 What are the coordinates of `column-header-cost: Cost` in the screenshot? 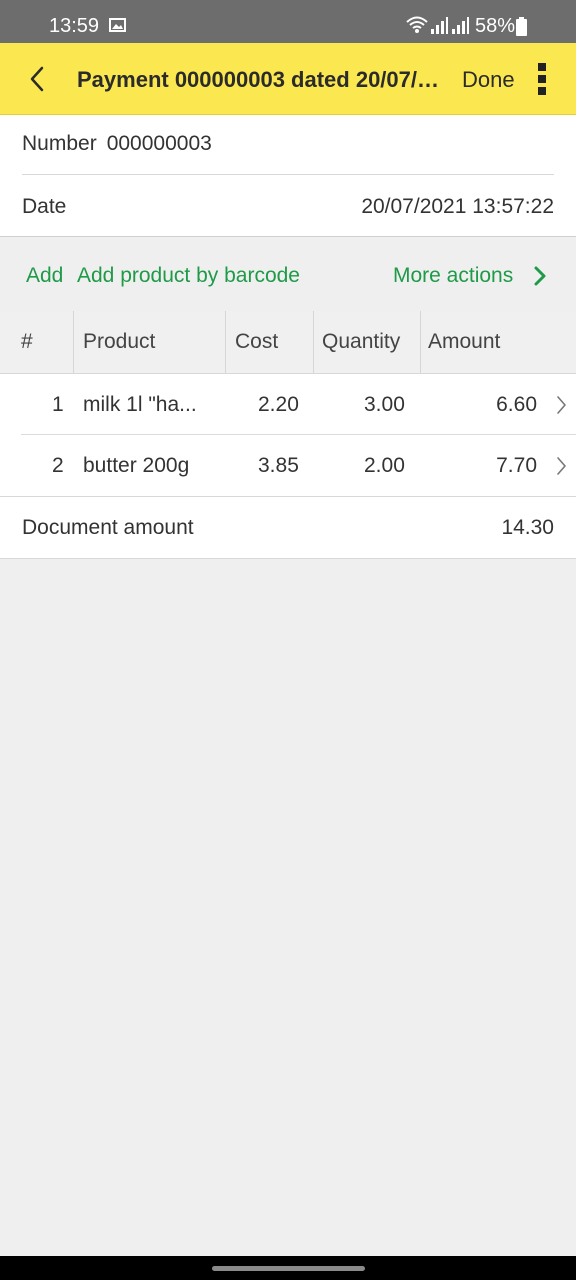 It's located at (256, 342).